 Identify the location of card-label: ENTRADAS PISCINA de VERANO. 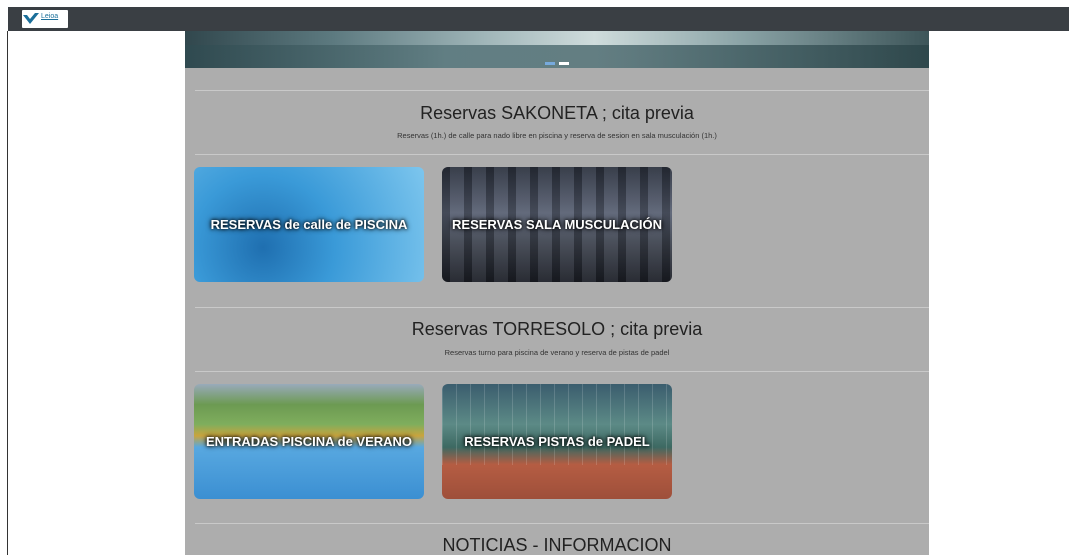
(309, 441).